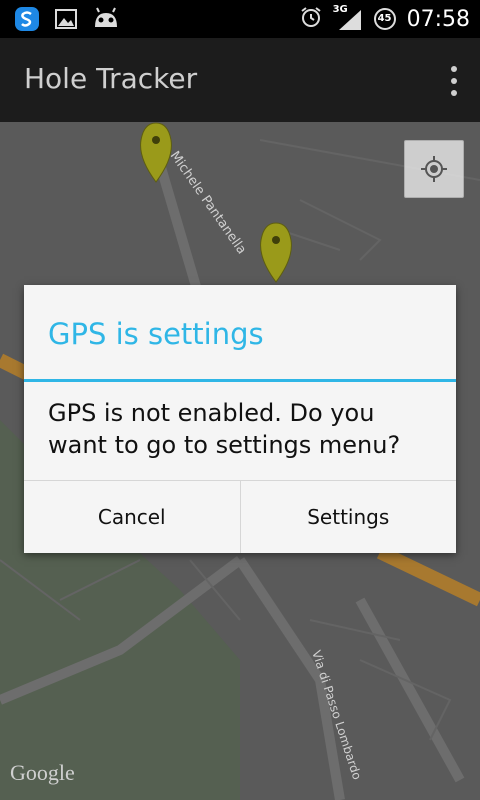 This screenshot has width=480, height=800. I want to click on dialog-divider, so click(240, 380).